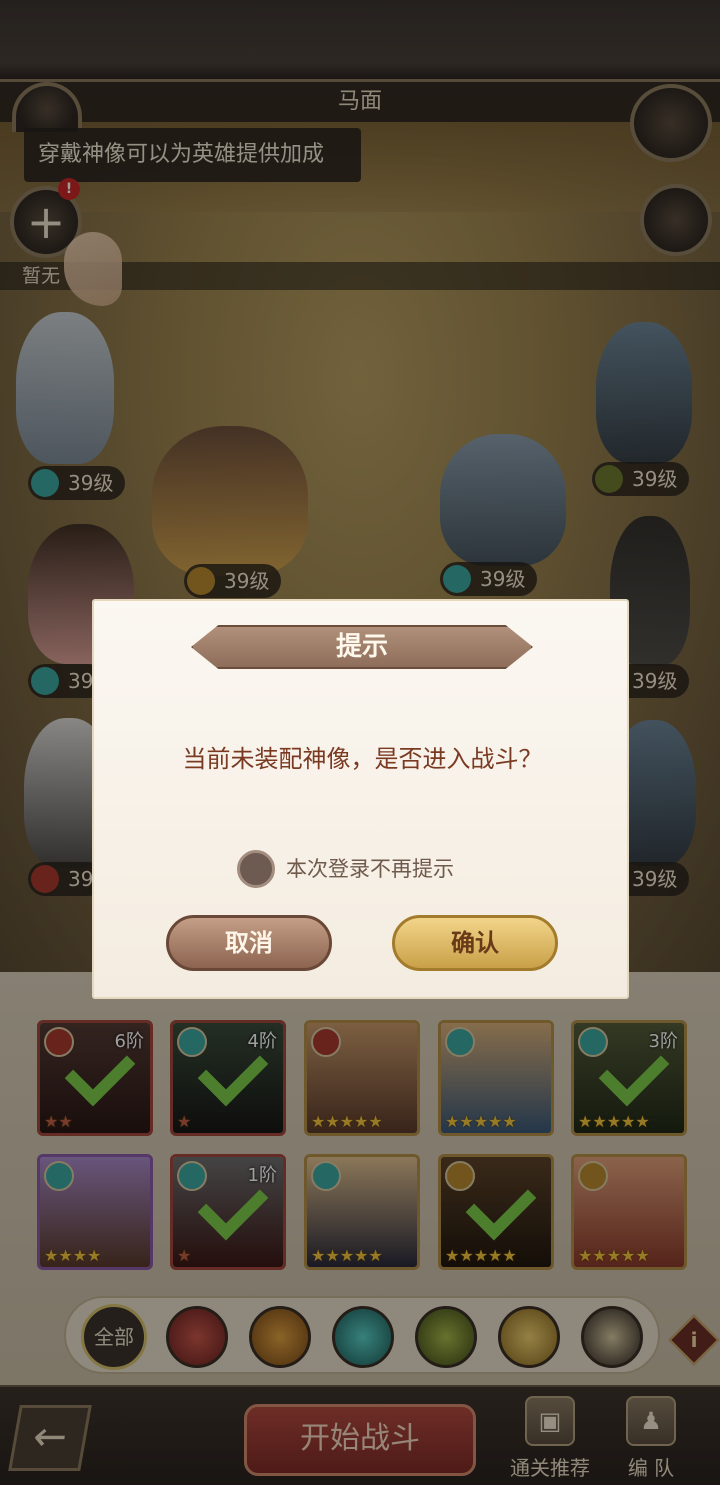 This screenshot has width=720, height=1485. I want to click on dont-remind-checkbox, so click(256, 869).